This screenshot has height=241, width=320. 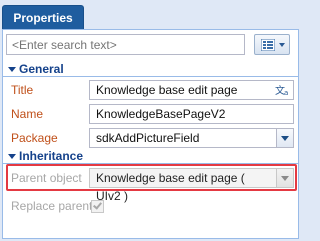 What do you see at coordinates (150, 70) in the screenshot?
I see `group-general-header: General` at bounding box center [150, 70].